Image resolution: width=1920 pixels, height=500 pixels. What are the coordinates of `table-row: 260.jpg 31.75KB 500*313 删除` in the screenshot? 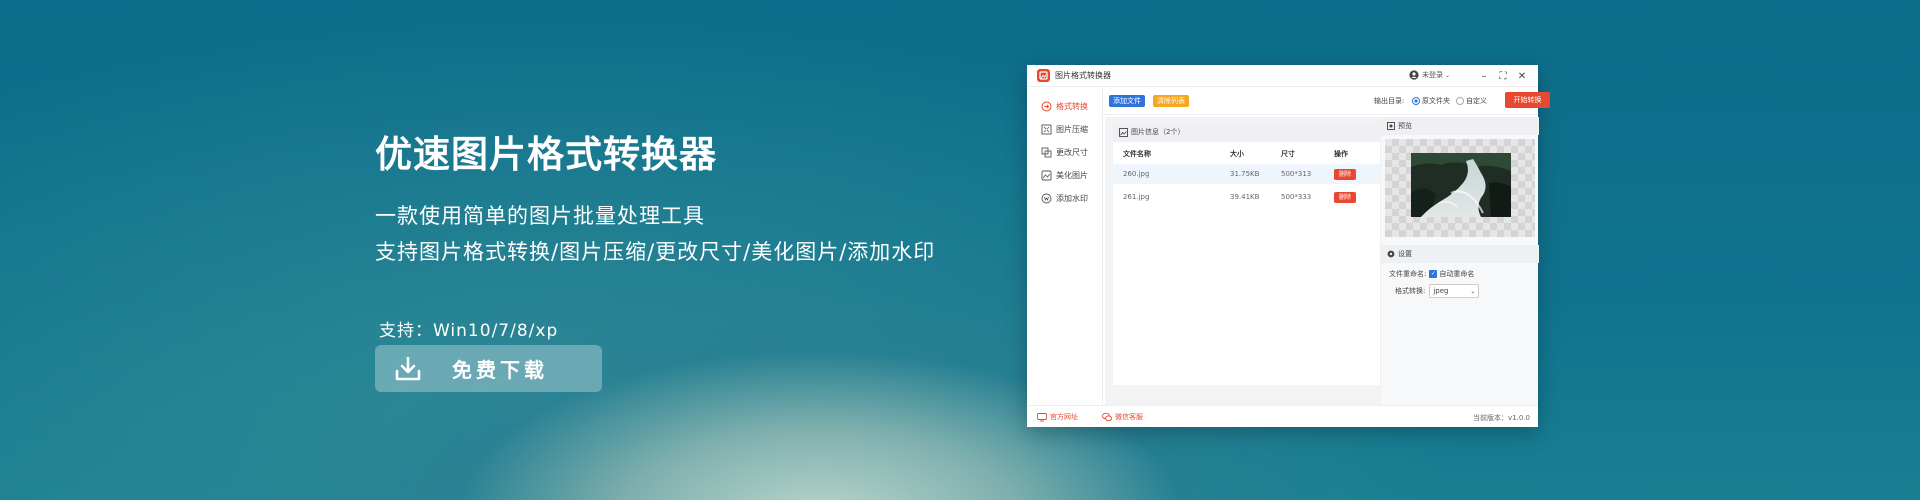 It's located at (1246, 174).